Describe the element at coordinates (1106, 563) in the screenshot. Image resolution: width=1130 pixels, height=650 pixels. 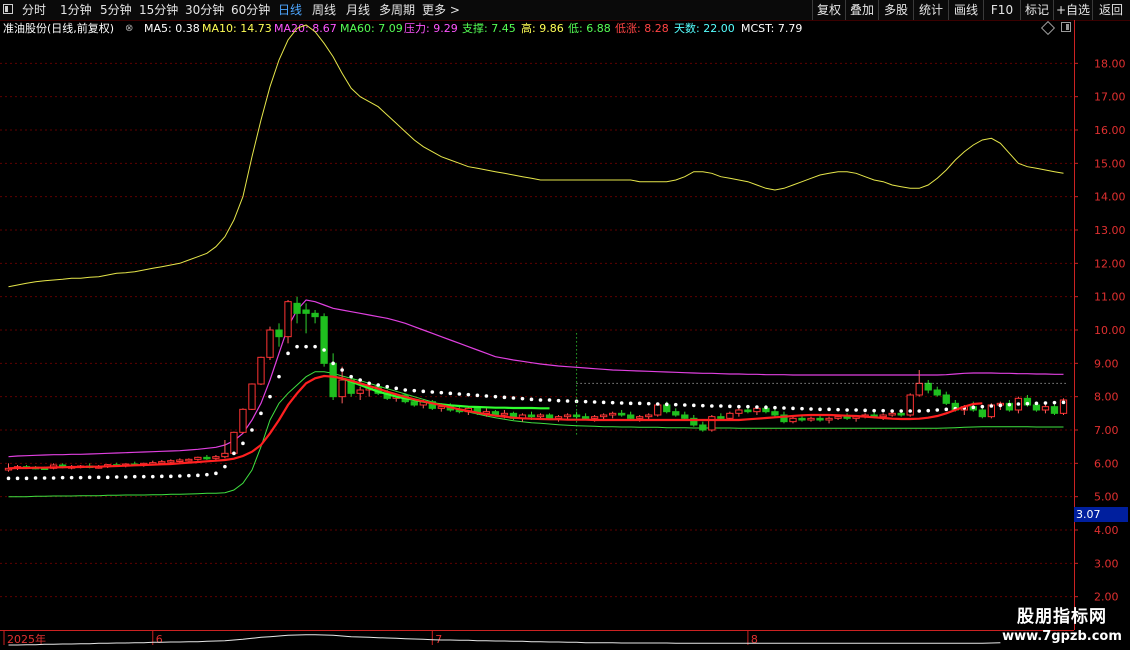
I see `y-tick-label: 3.00` at that location.